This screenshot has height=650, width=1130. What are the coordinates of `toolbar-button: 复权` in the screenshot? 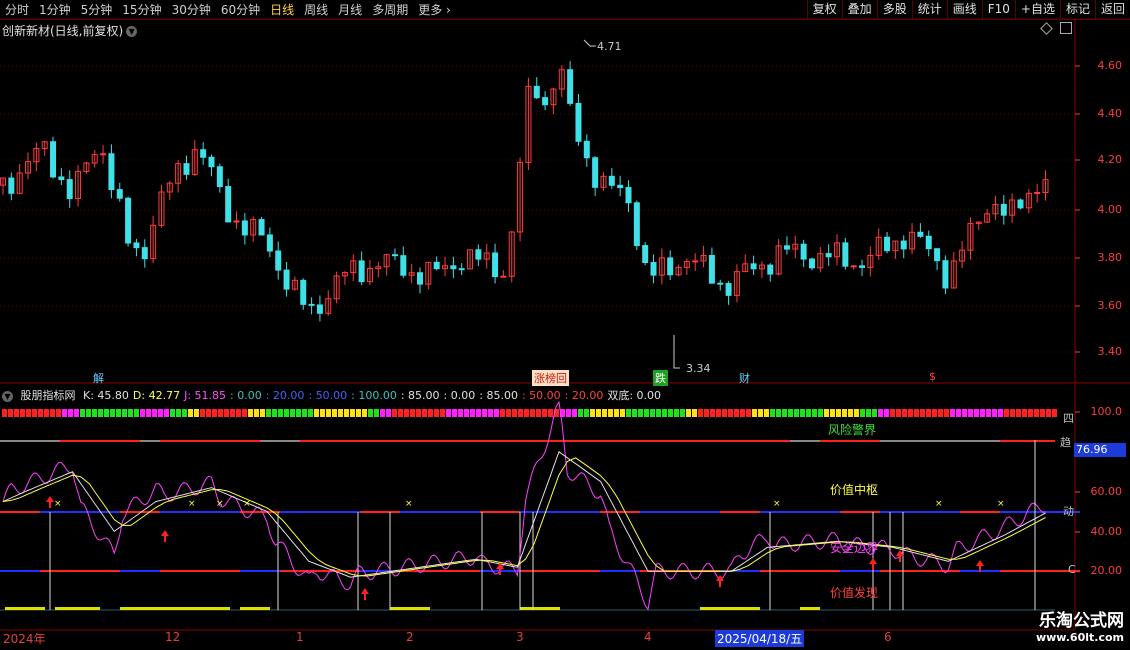 It's located at (824, 9).